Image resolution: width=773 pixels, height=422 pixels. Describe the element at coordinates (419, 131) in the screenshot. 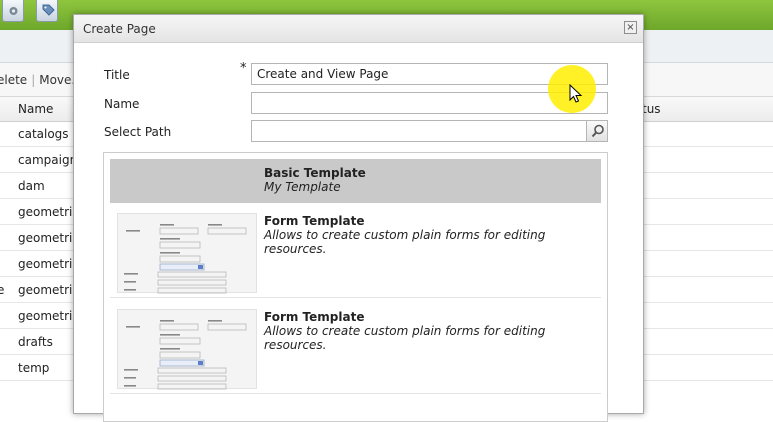

I see `select-path-input` at that location.